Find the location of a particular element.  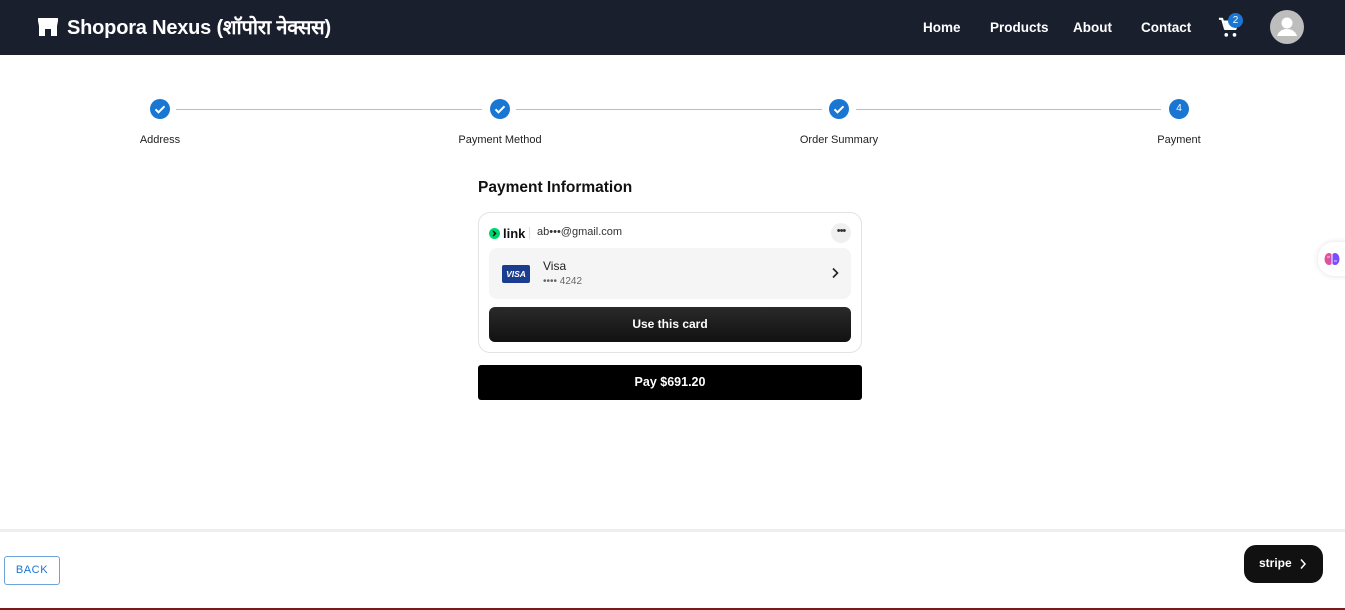

visa-logo-icon: VISA is located at coordinates (516, 274).